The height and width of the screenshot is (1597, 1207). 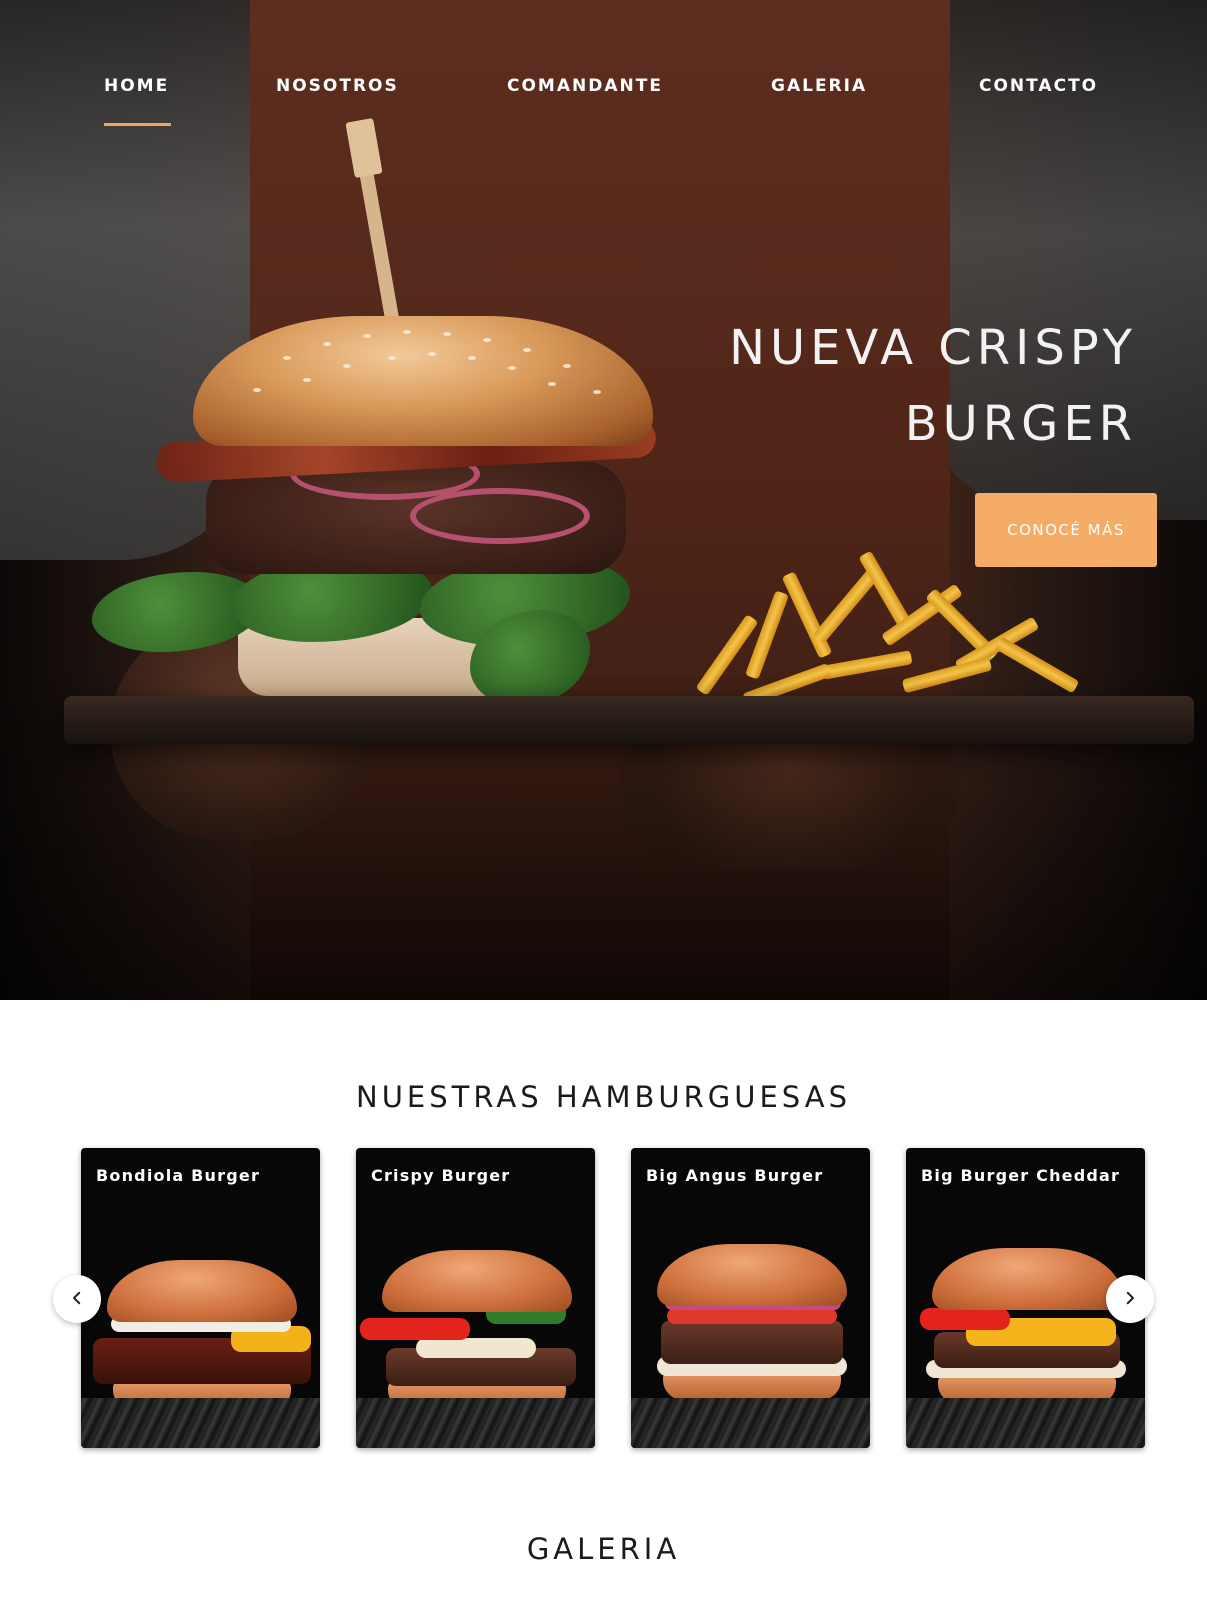 I want to click on hero-title-line1: NUEVA CRISPY, so click(x=933, y=348).